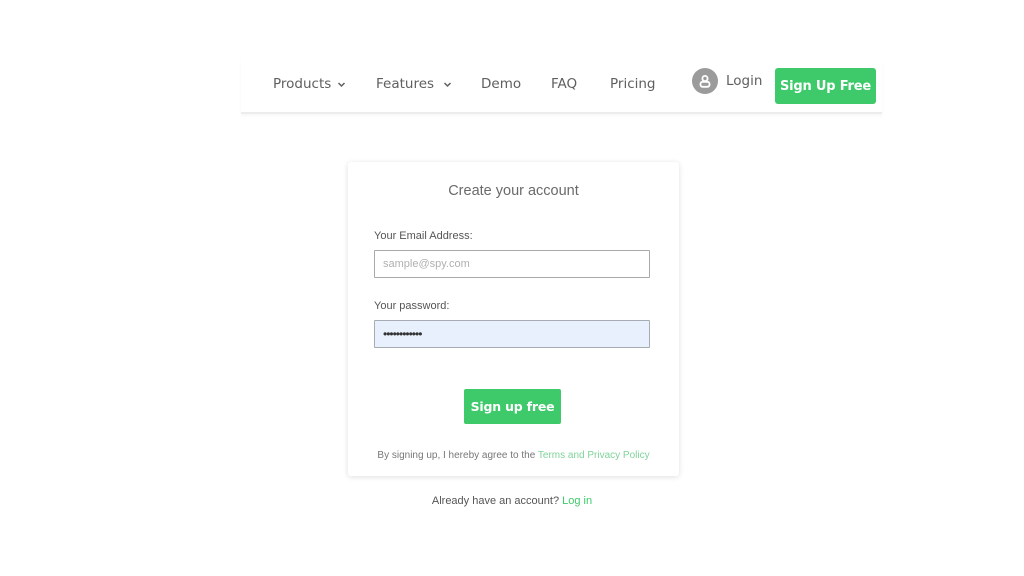 The image size is (1024, 576). I want to click on form-title: Create your account, so click(513, 191).